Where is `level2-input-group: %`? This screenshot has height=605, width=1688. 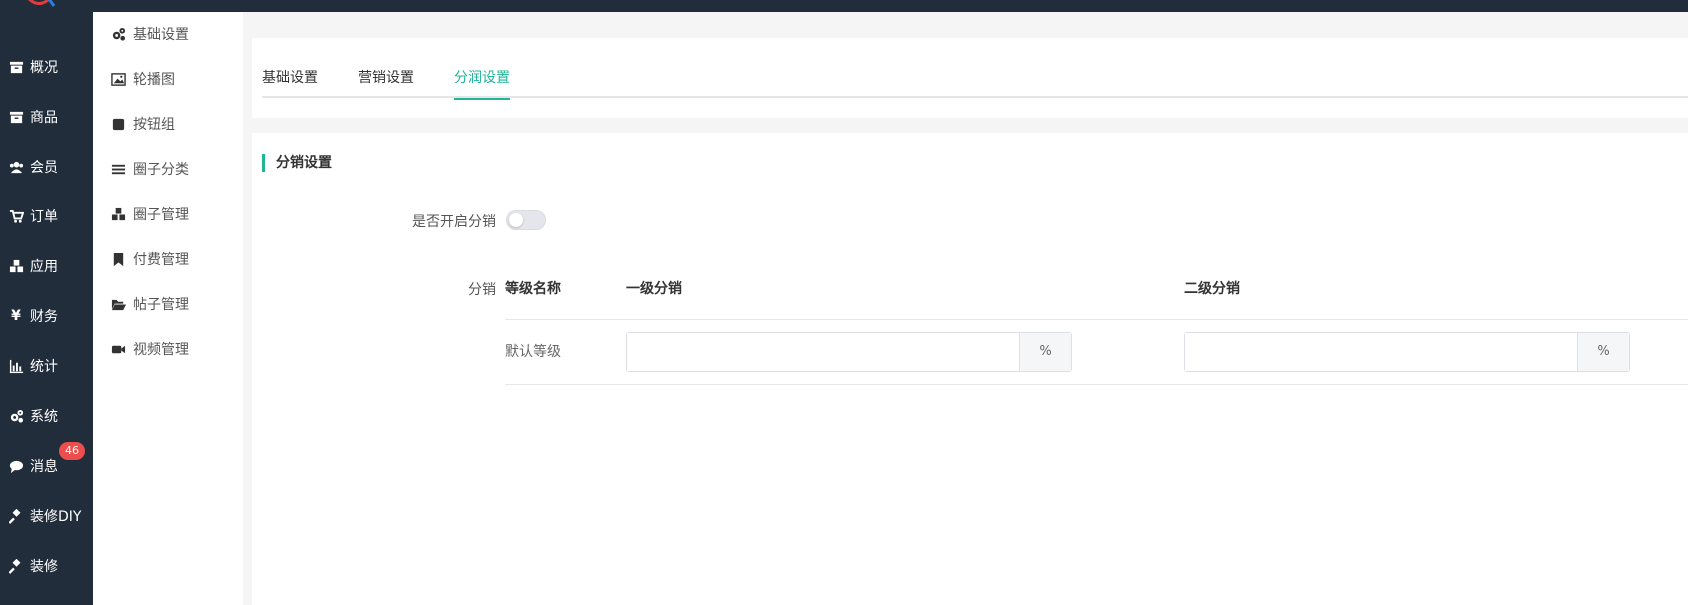
level2-input-group: % is located at coordinates (1407, 352).